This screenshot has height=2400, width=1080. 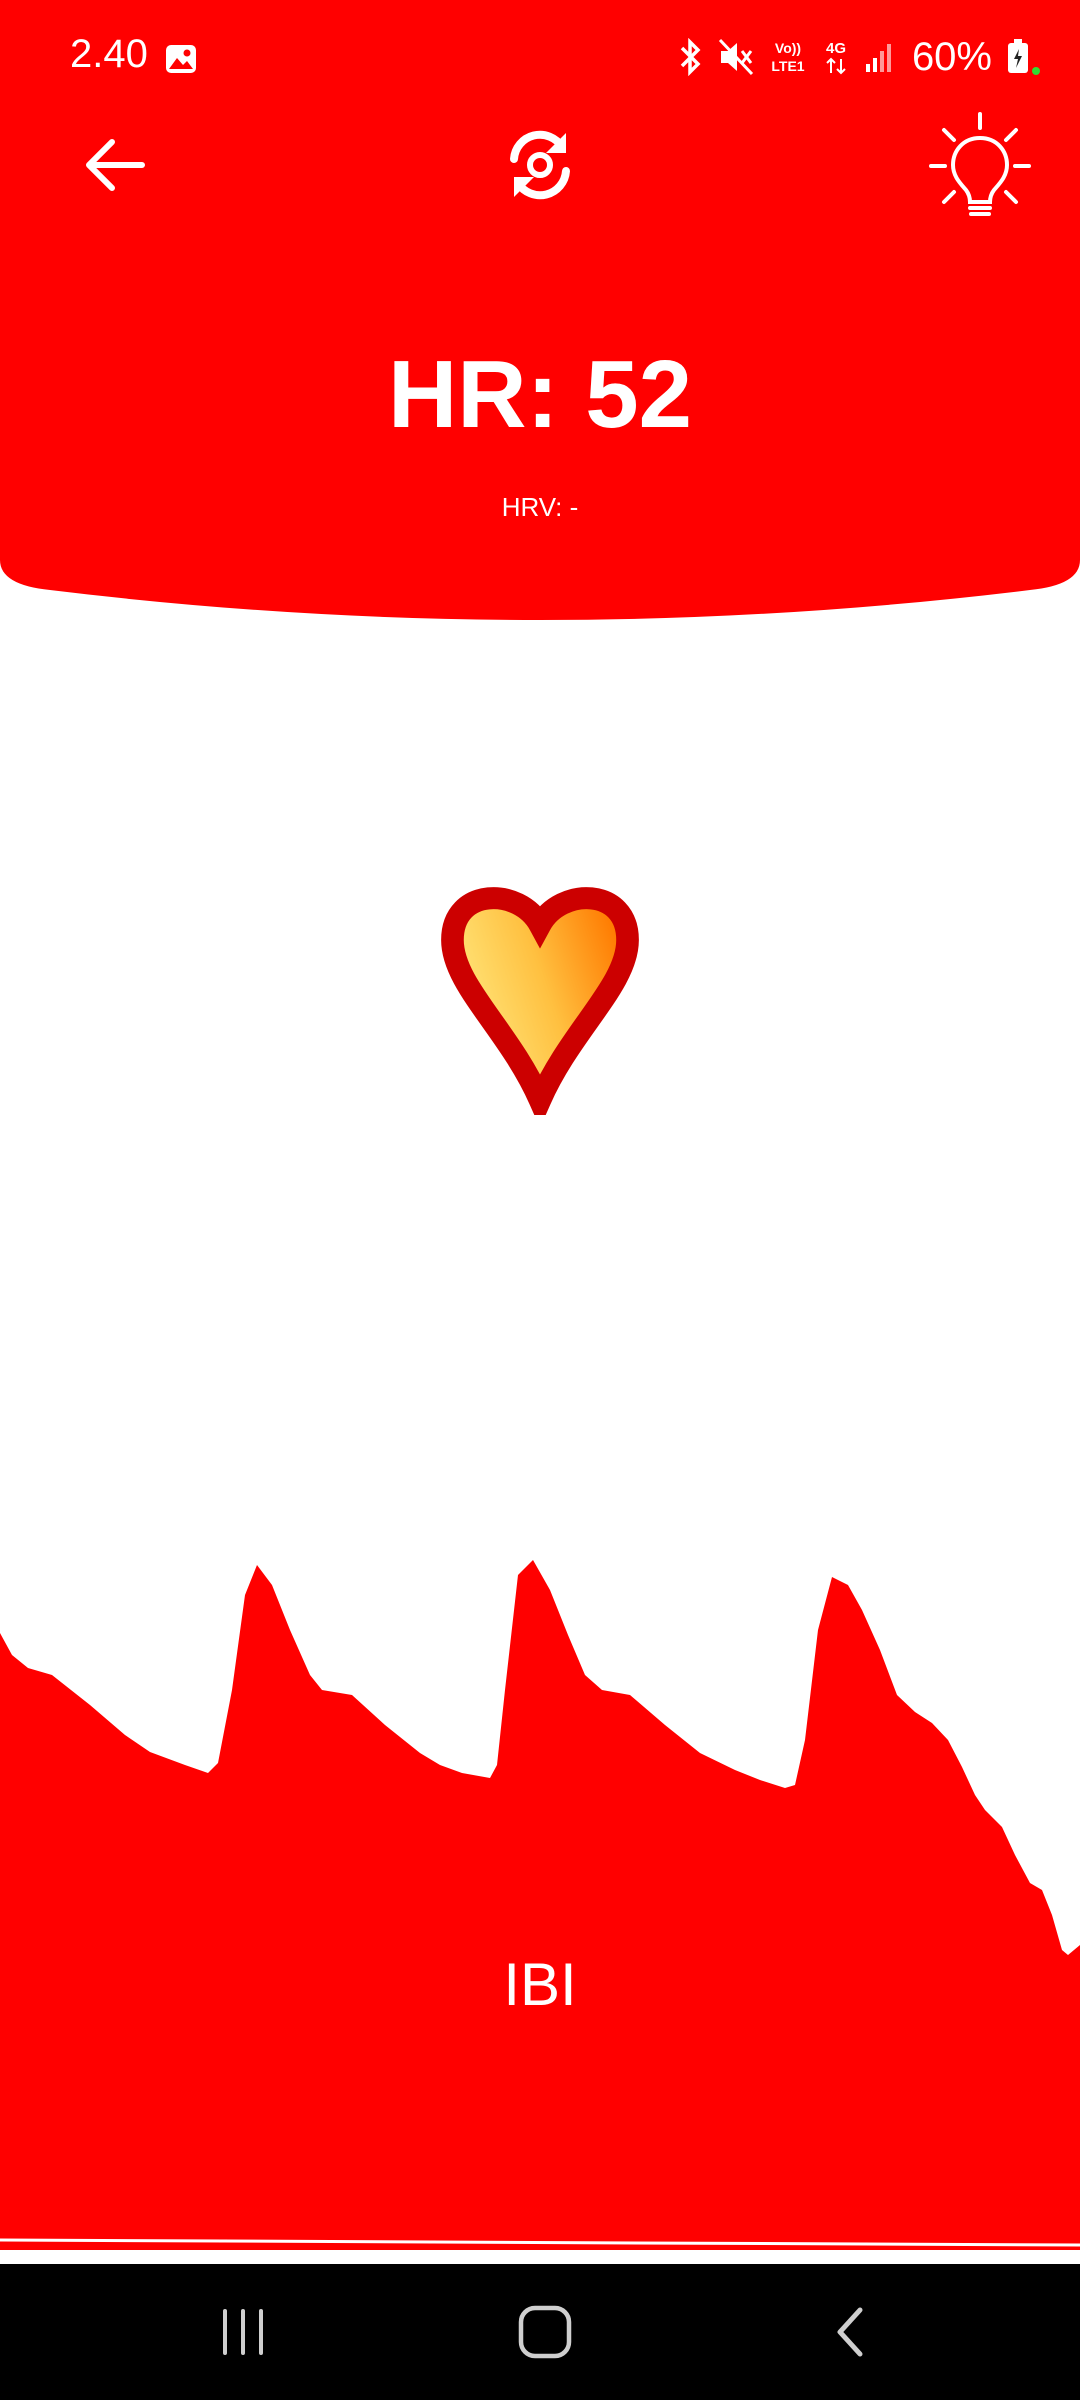 I want to click on navigation-bar, so click(x=540, y=2332).